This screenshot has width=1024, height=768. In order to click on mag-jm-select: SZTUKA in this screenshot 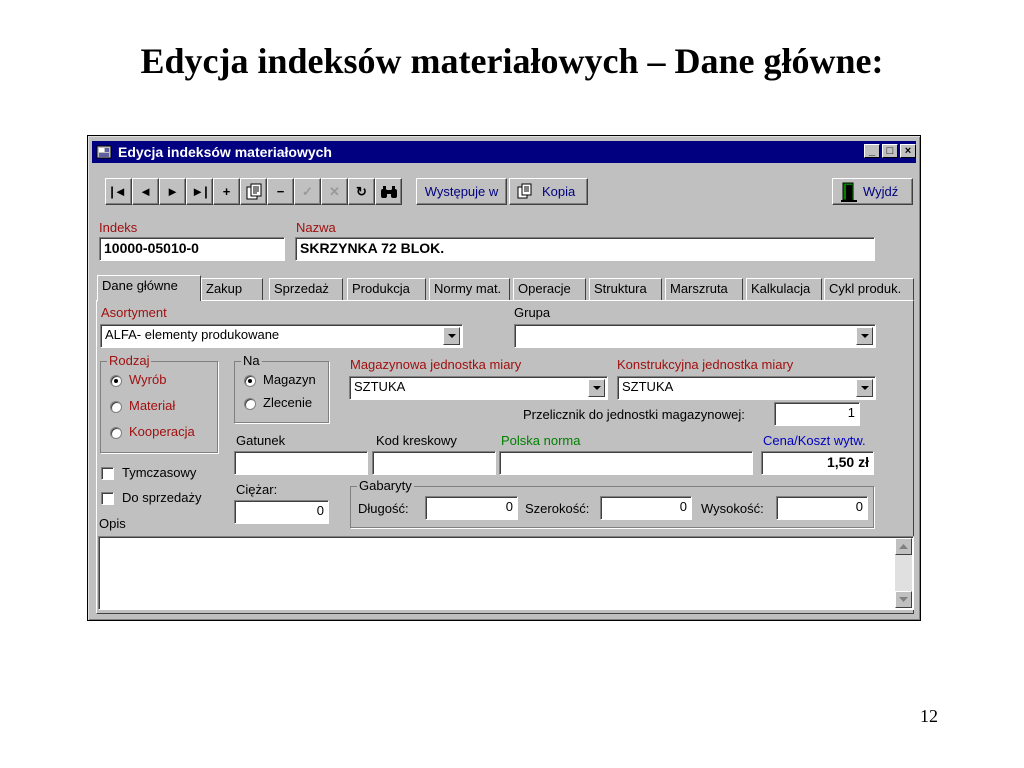, I will do `click(478, 388)`.